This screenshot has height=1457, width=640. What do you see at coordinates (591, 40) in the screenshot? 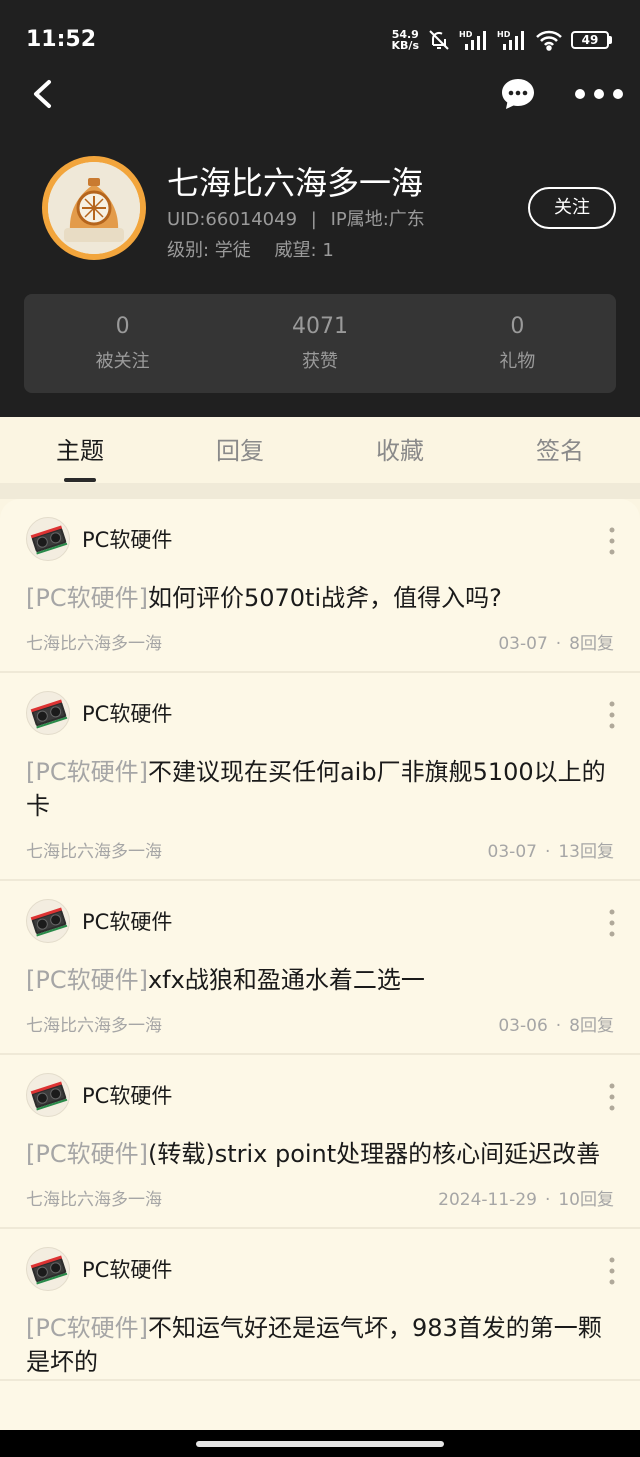
I see `battery-icon: 49` at bounding box center [591, 40].